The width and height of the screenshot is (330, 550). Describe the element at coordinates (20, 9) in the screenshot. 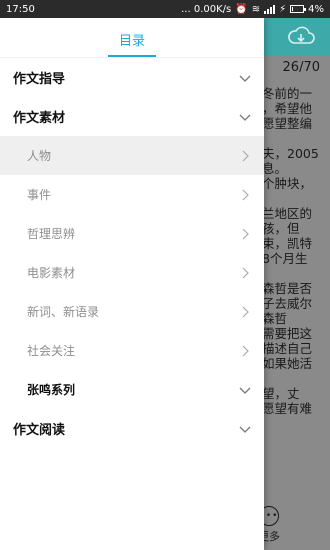

I see `status-time: 17:50` at that location.